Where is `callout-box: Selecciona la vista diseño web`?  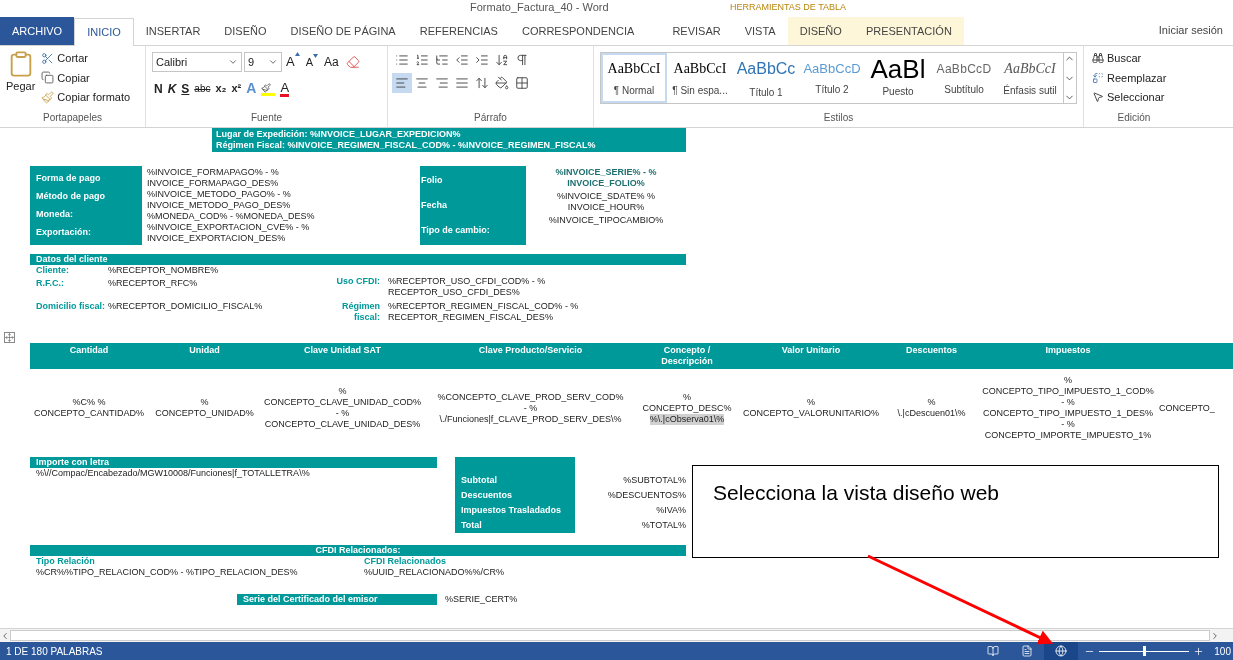
callout-box: Selecciona la vista diseño web is located at coordinates (955, 511).